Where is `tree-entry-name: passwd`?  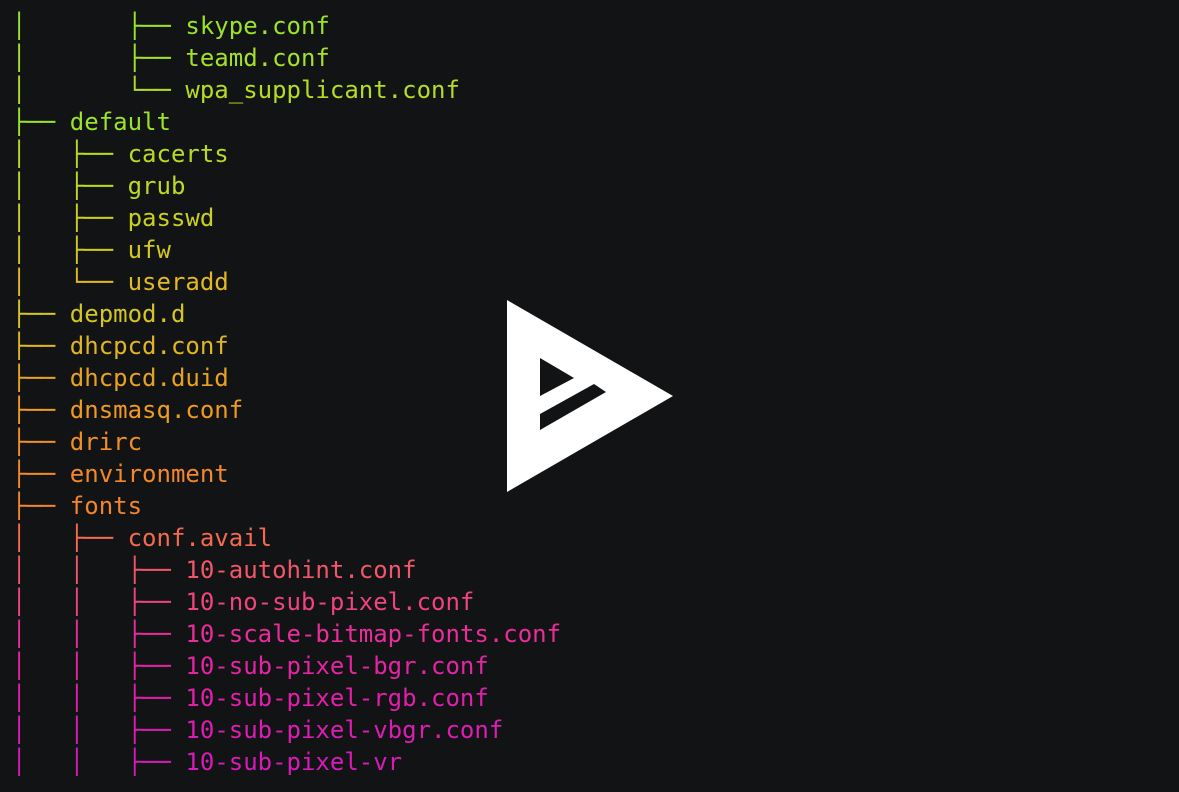 tree-entry-name: passwd is located at coordinates (171, 218).